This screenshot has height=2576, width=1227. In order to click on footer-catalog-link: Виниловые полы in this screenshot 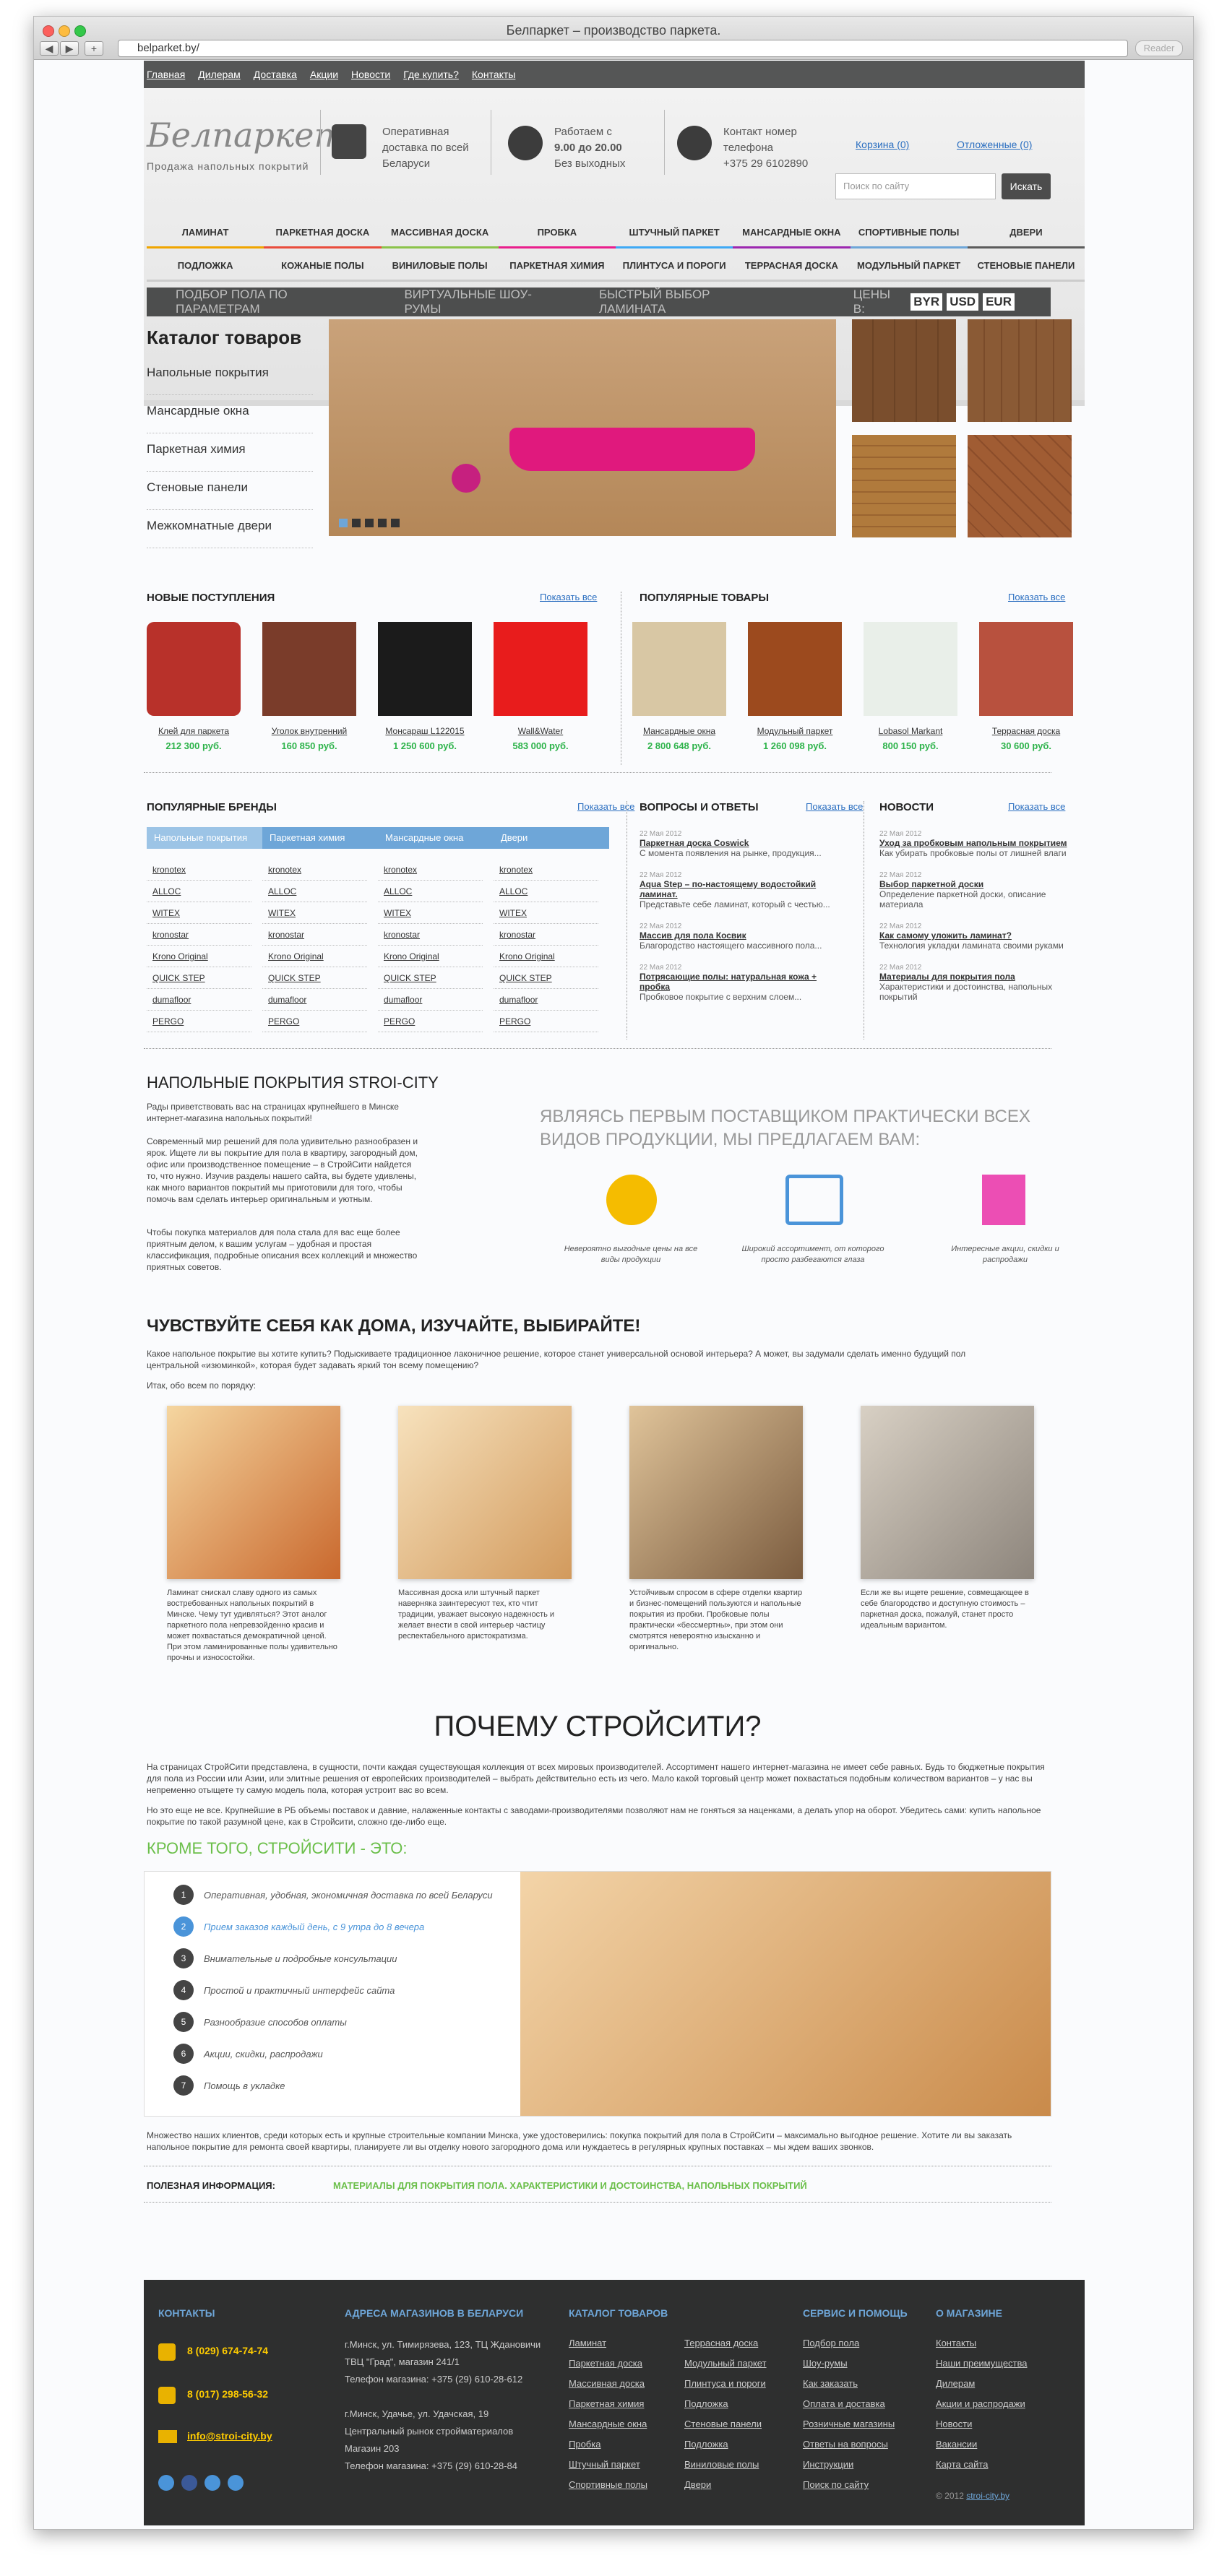, I will do `click(726, 2469)`.